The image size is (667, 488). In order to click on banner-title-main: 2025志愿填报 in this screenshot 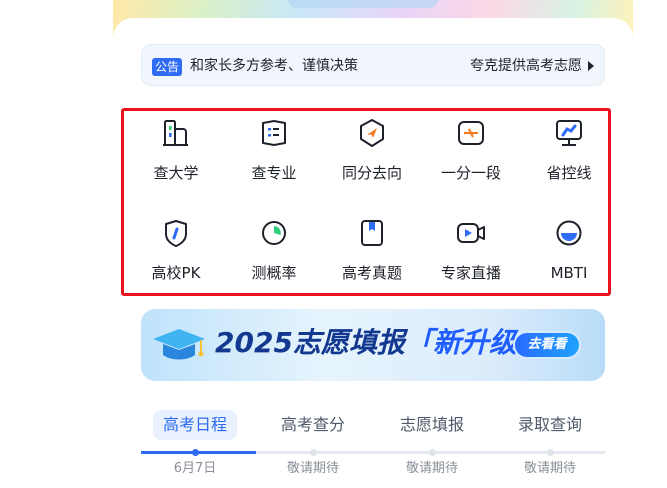, I will do `click(310, 342)`.